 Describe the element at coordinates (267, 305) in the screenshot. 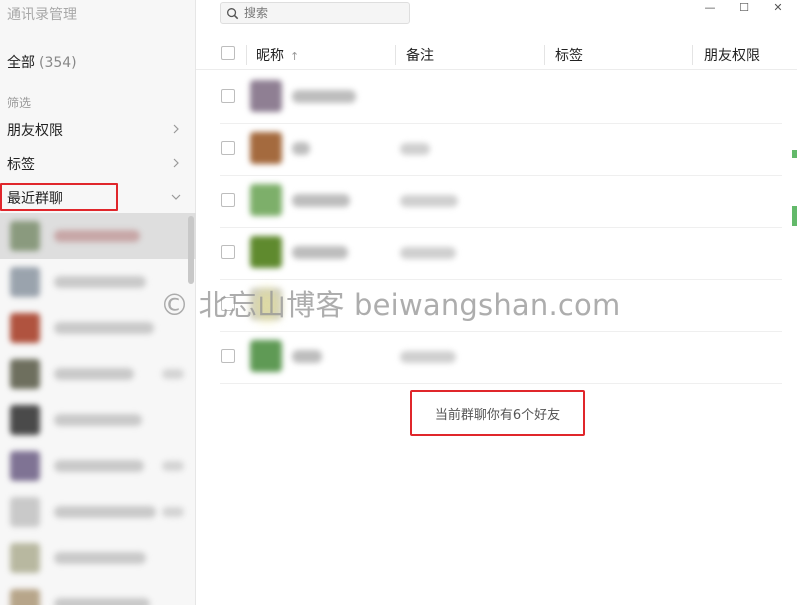

I see `cursor-highlight` at that location.